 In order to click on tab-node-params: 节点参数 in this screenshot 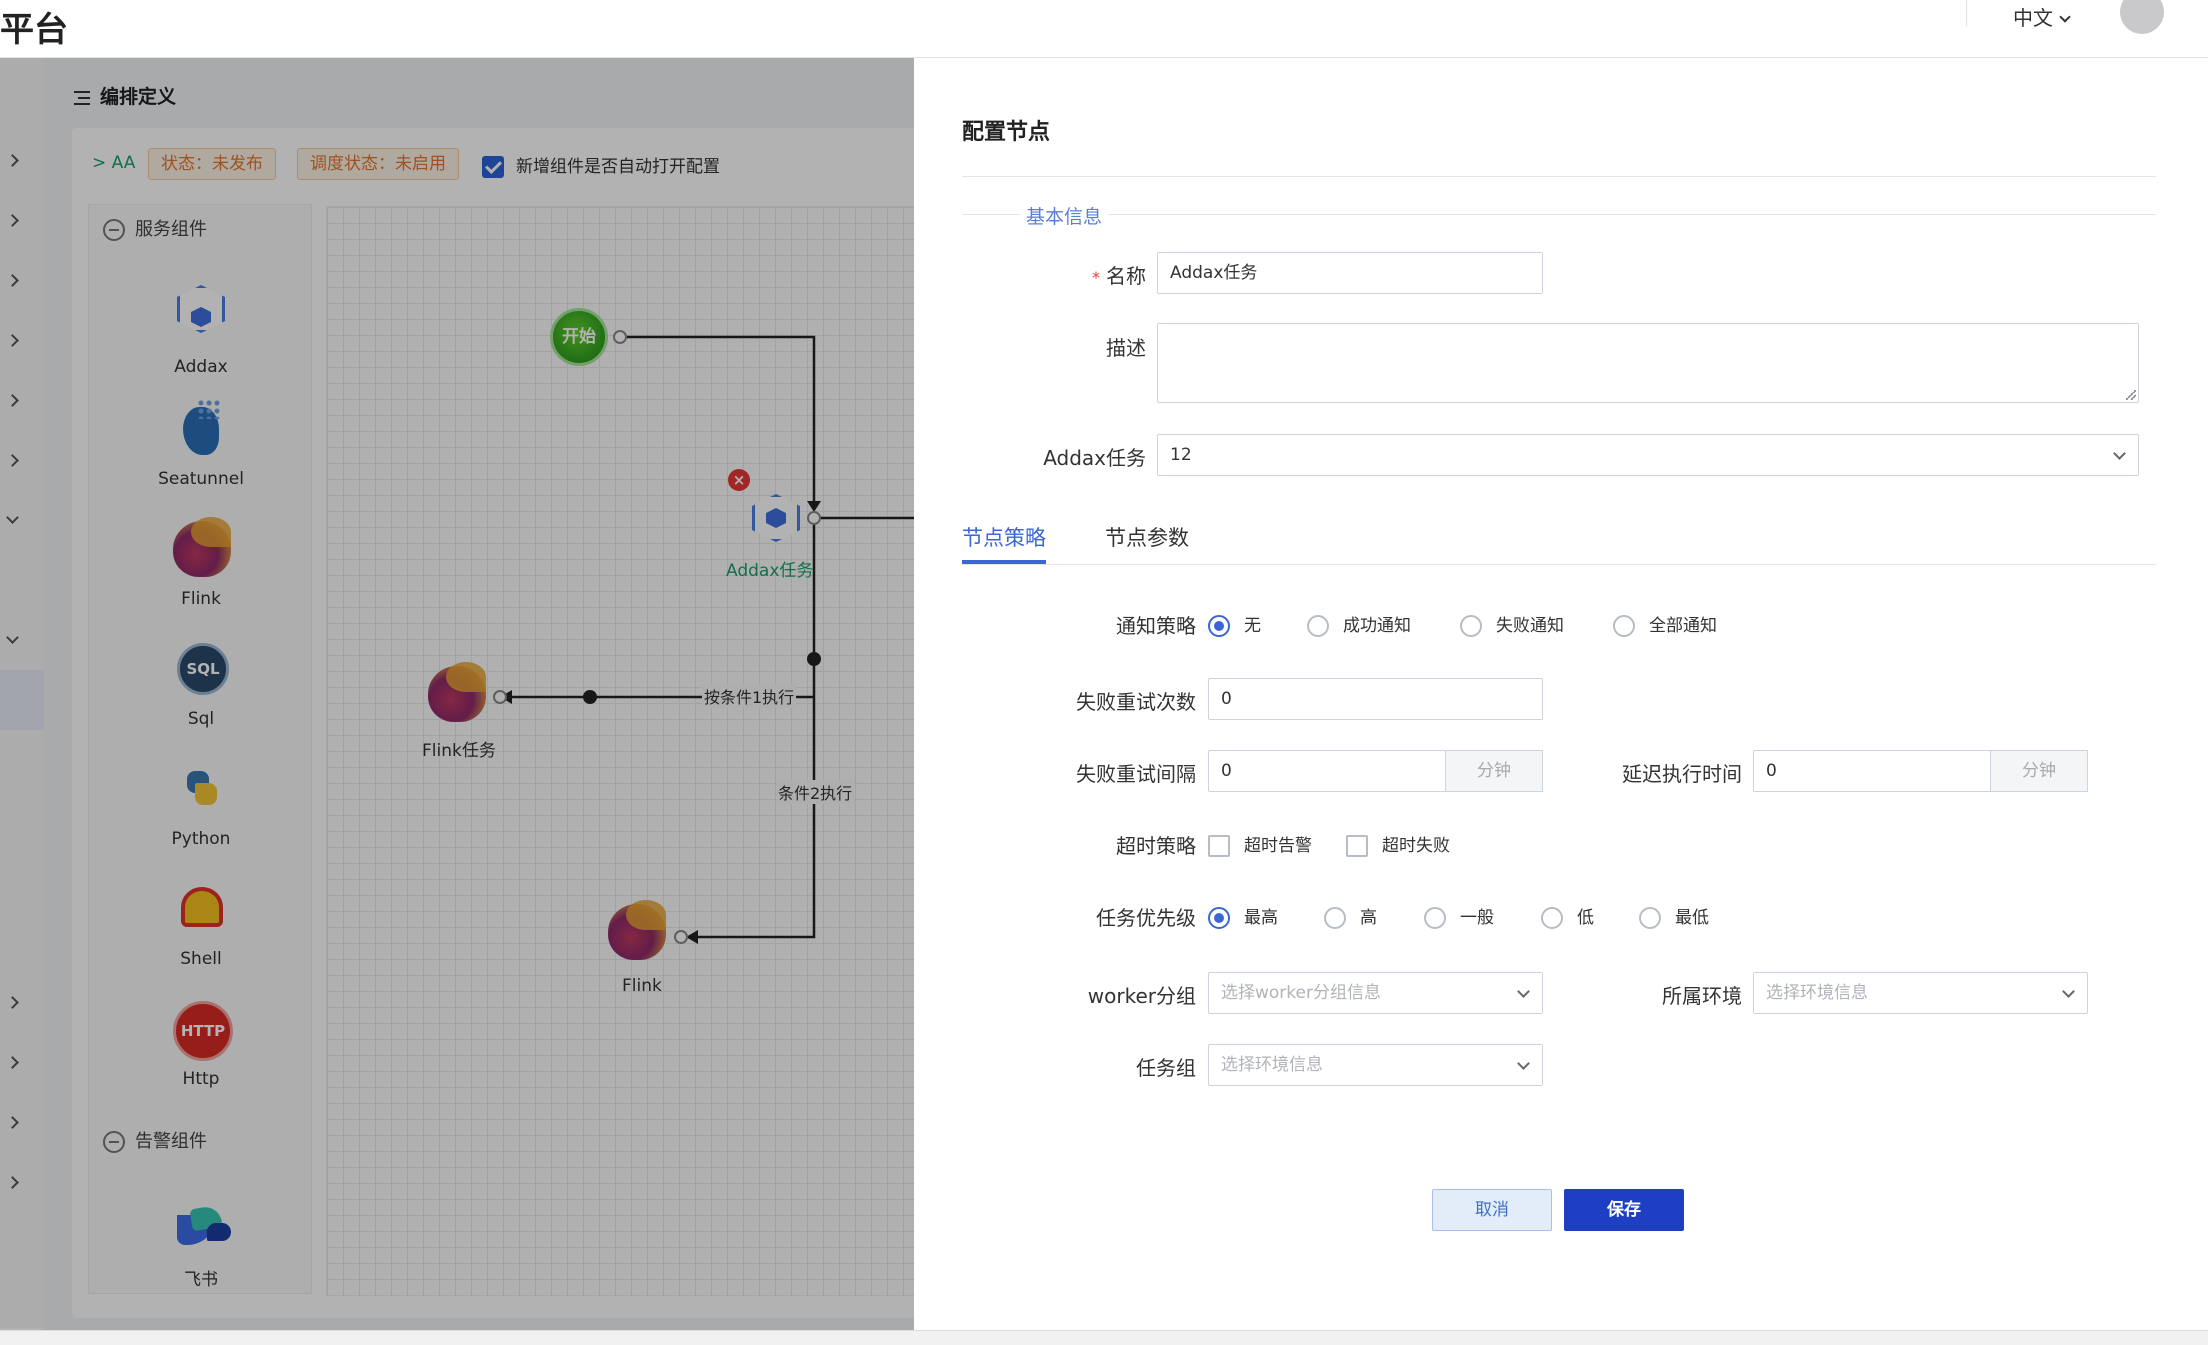, I will do `click(1147, 537)`.